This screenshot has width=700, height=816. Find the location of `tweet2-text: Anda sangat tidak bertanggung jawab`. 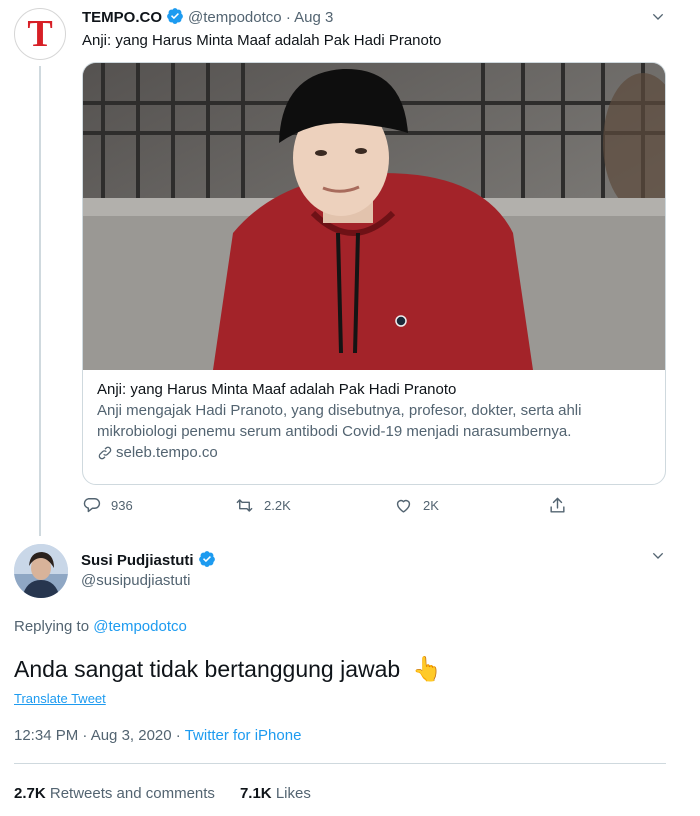

tweet2-text: Anda sangat tidak bertanggung jawab is located at coordinates (207, 669).